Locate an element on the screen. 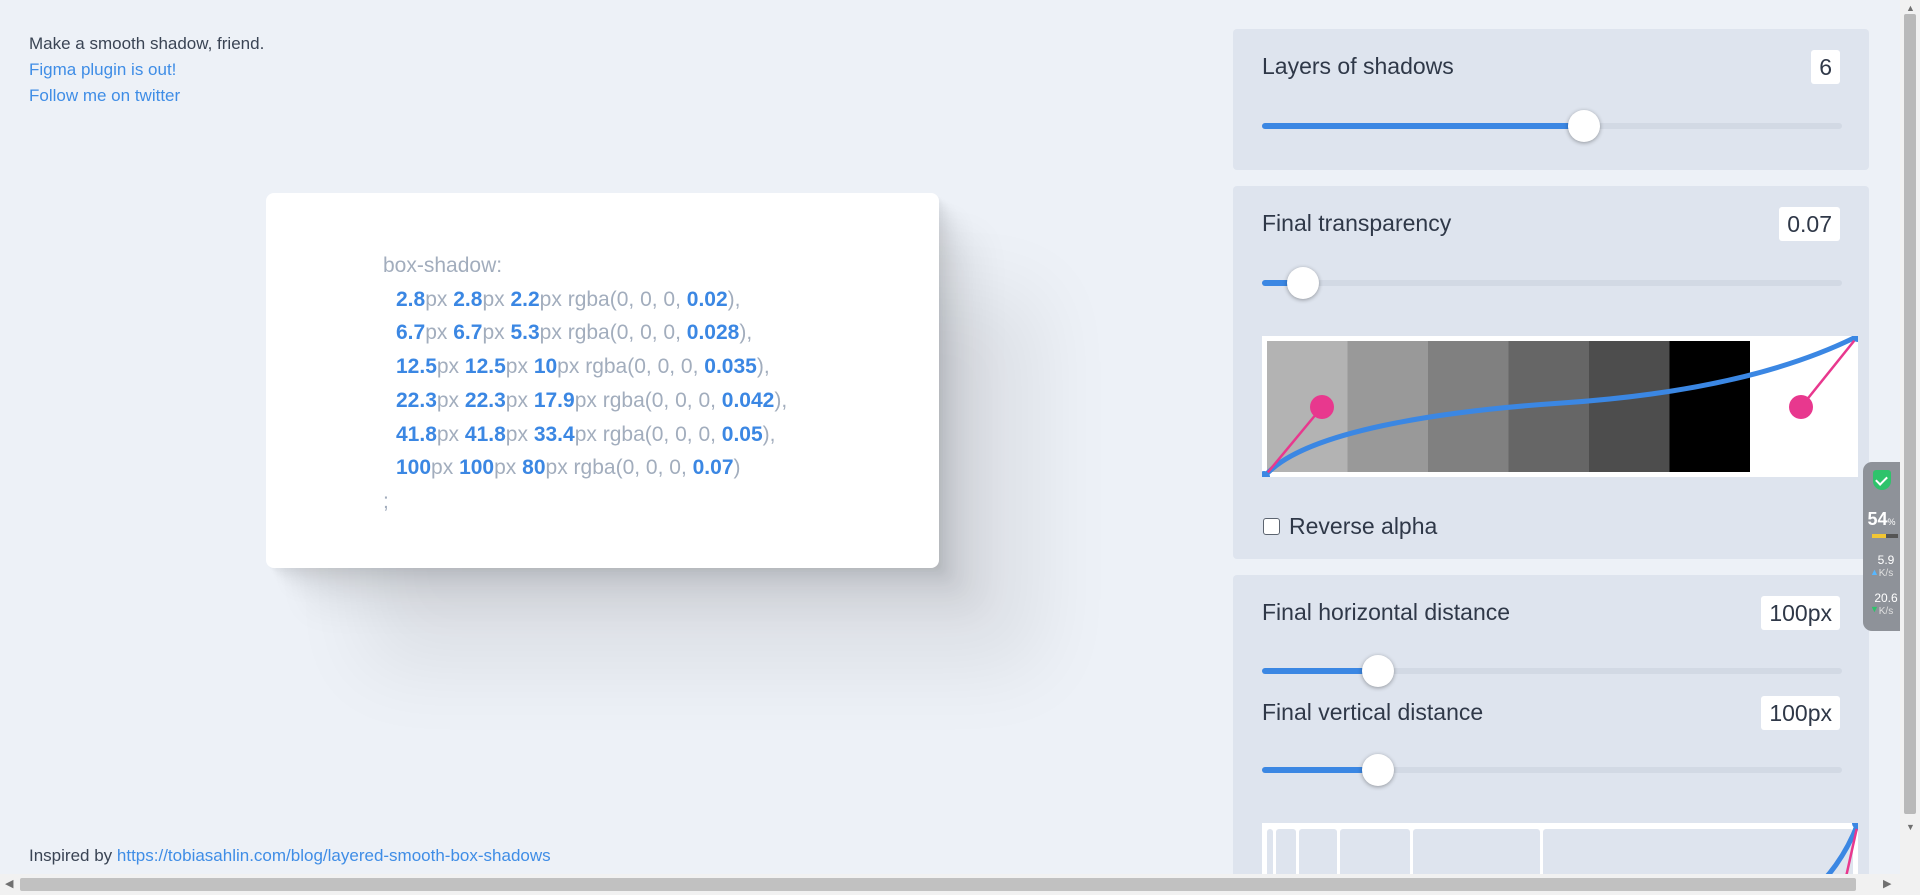 Image resolution: width=1920 pixels, height=895 pixels. vertical-scrollbar: ▲ ▼ is located at coordinates (1910, 447).